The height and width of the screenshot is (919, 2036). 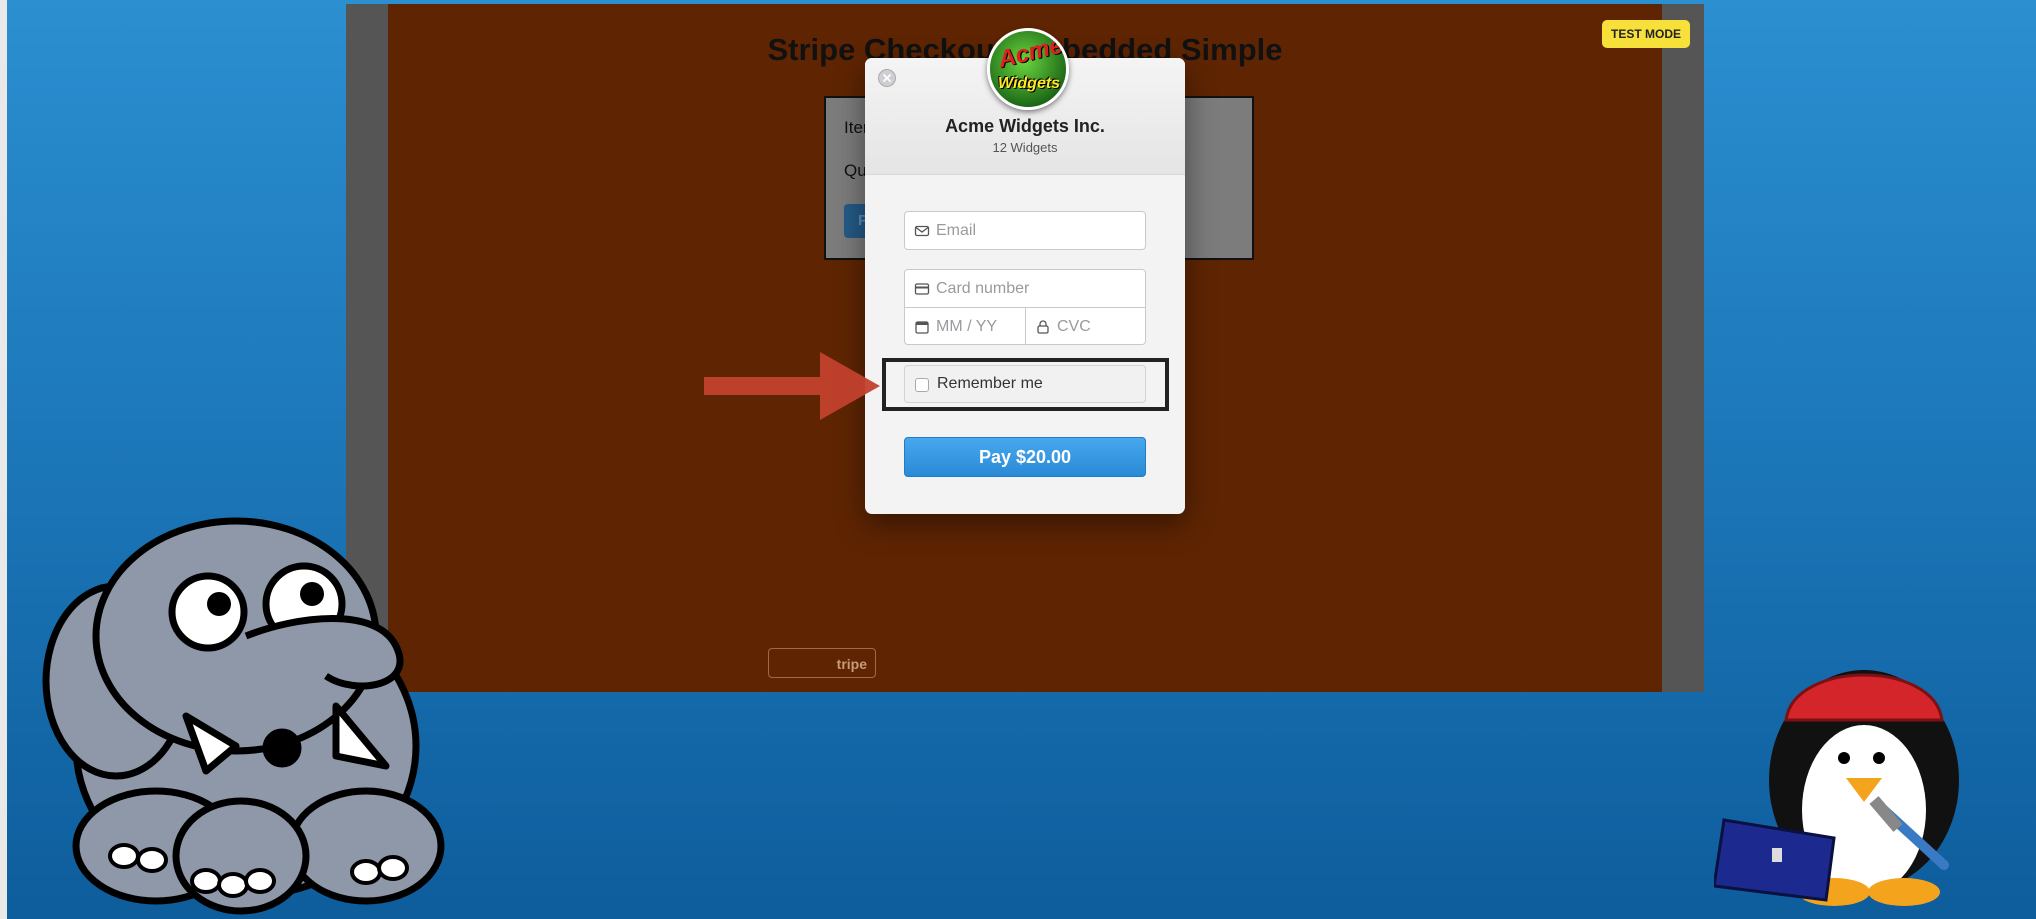 What do you see at coordinates (956, 230) in the screenshot?
I see `email-placeholder: Email` at bounding box center [956, 230].